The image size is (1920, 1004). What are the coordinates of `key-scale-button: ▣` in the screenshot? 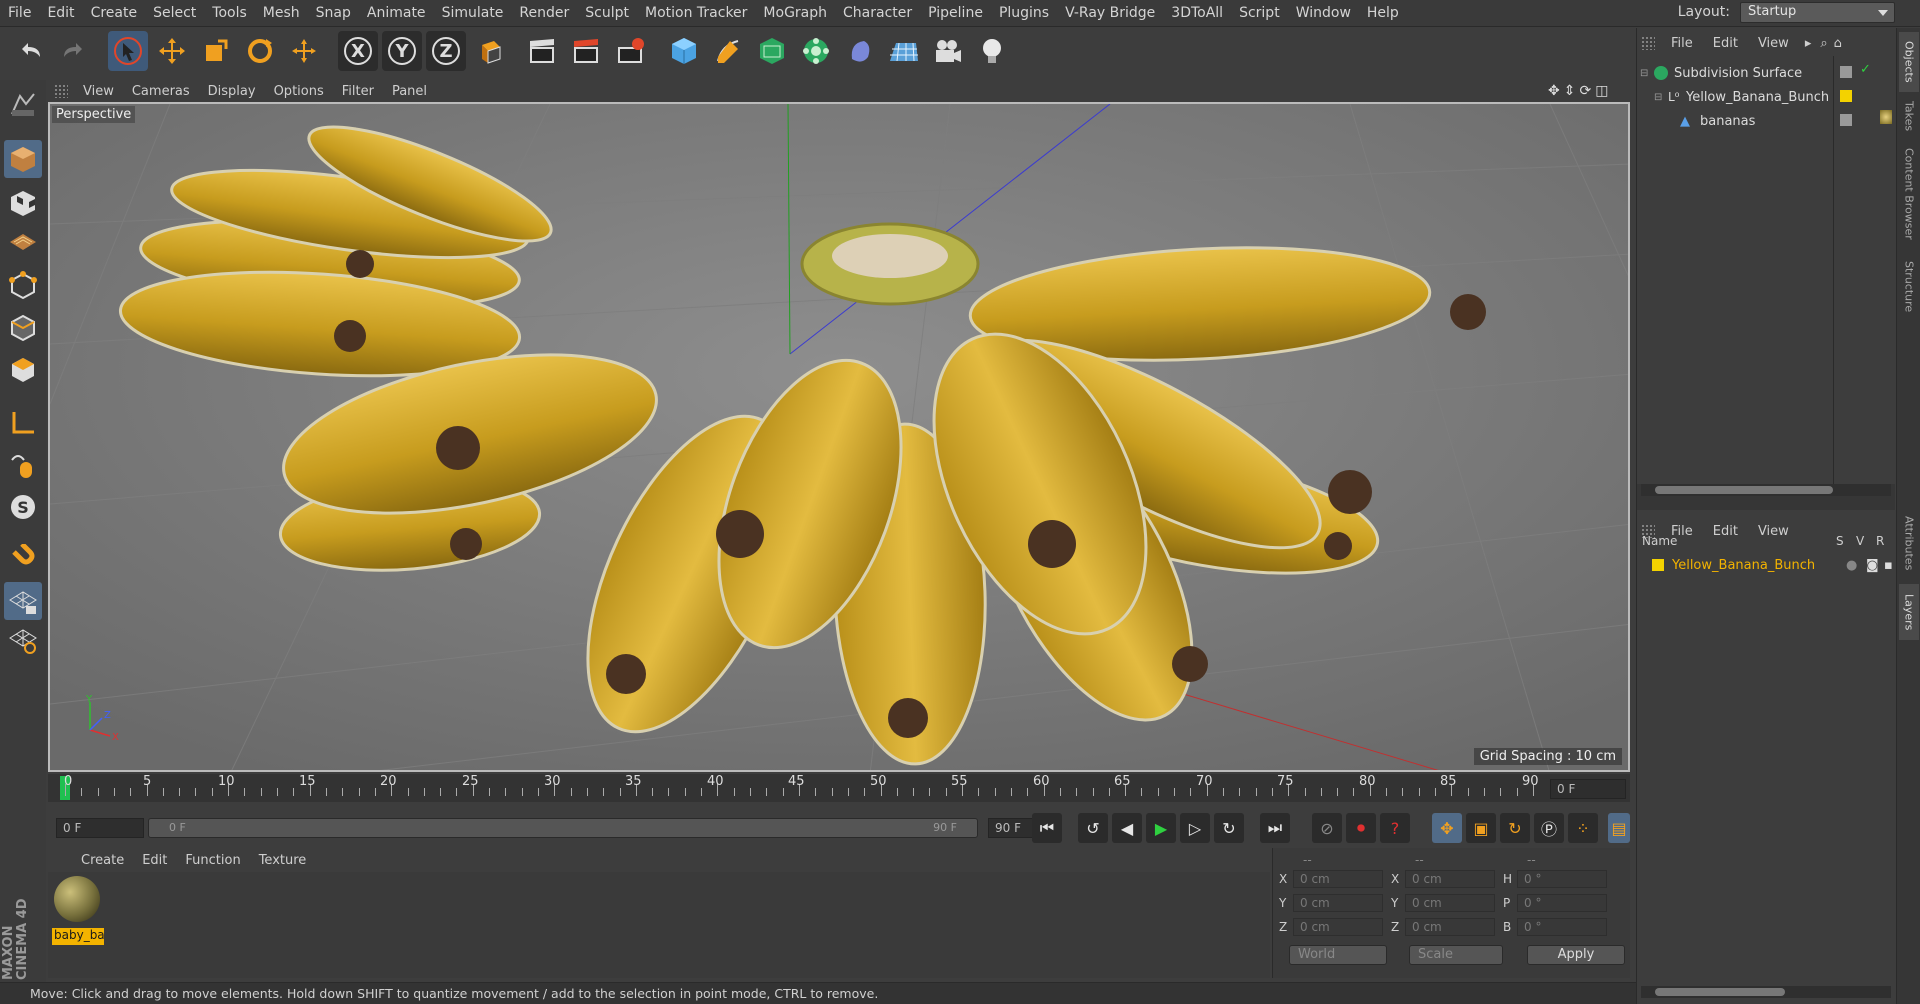 It's located at (1481, 828).